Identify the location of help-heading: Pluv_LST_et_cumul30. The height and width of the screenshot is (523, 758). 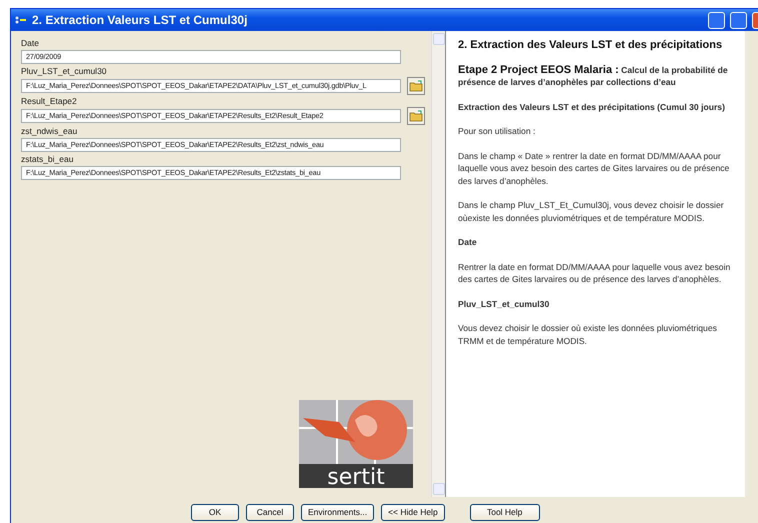
(504, 304).